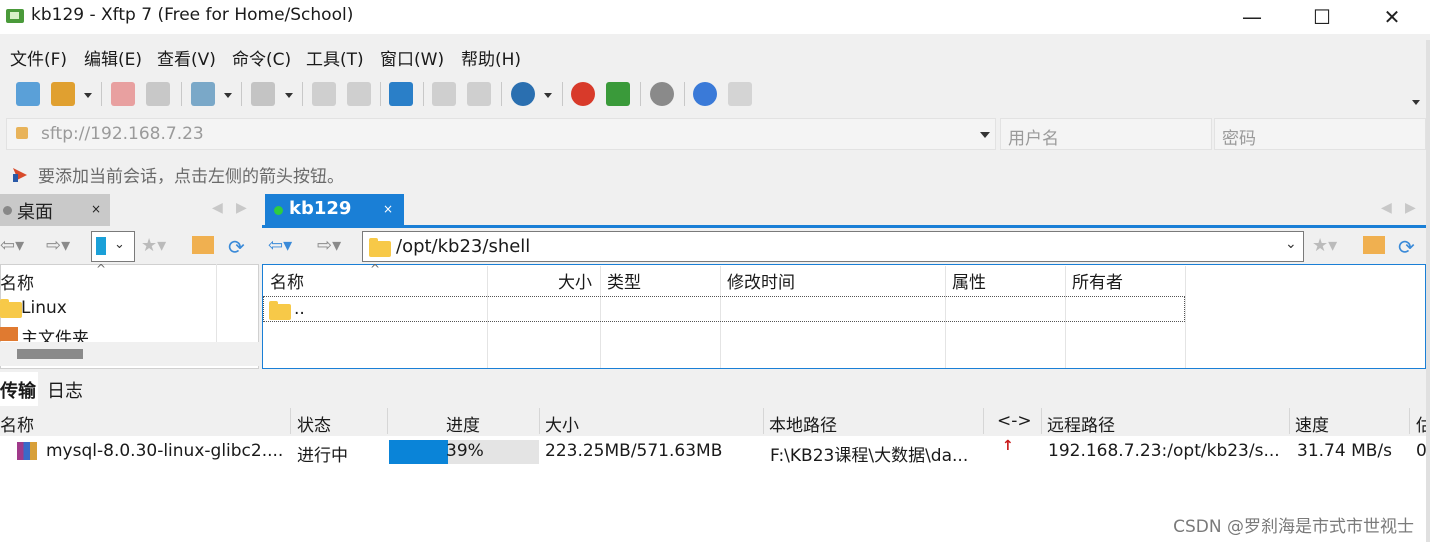 Image resolution: width=1430 pixels, height=542 pixels. Describe the element at coordinates (575, 280) in the screenshot. I see `remote-column-size: 大小` at that location.